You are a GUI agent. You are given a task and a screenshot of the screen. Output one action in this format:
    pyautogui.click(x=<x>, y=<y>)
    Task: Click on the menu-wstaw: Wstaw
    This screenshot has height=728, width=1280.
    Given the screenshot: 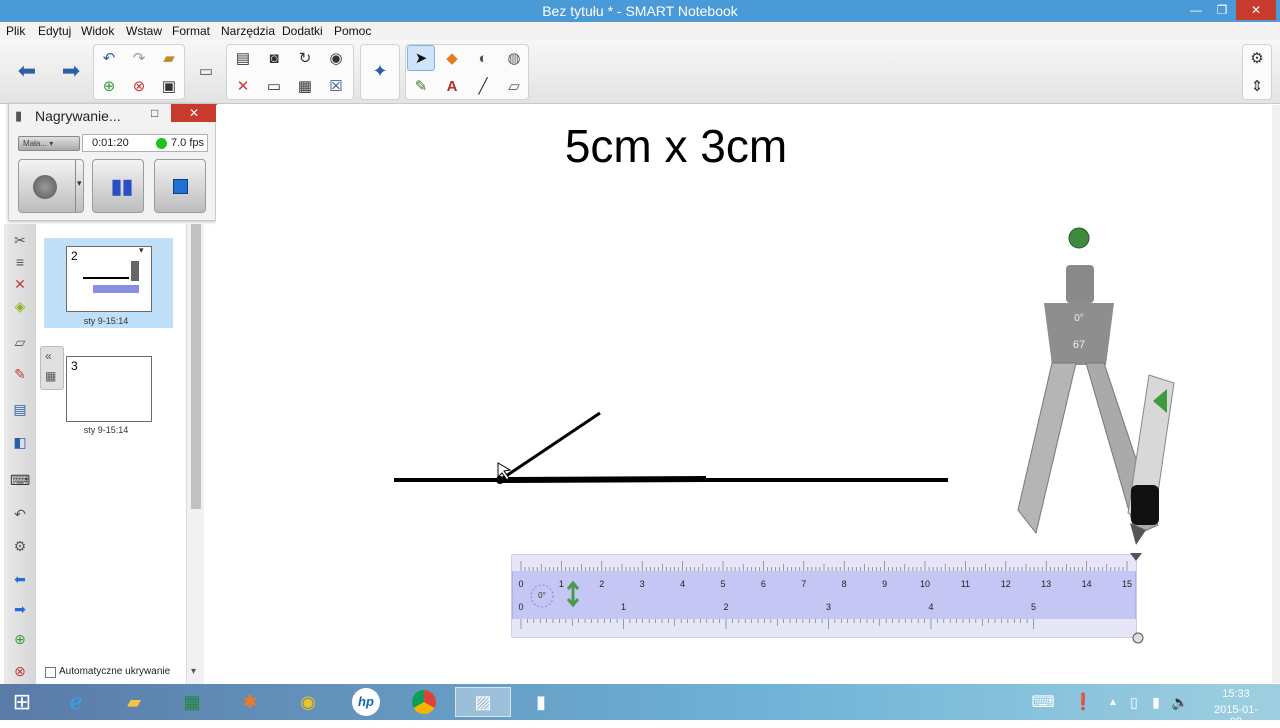 What is the action you would take?
    pyautogui.click(x=144, y=31)
    